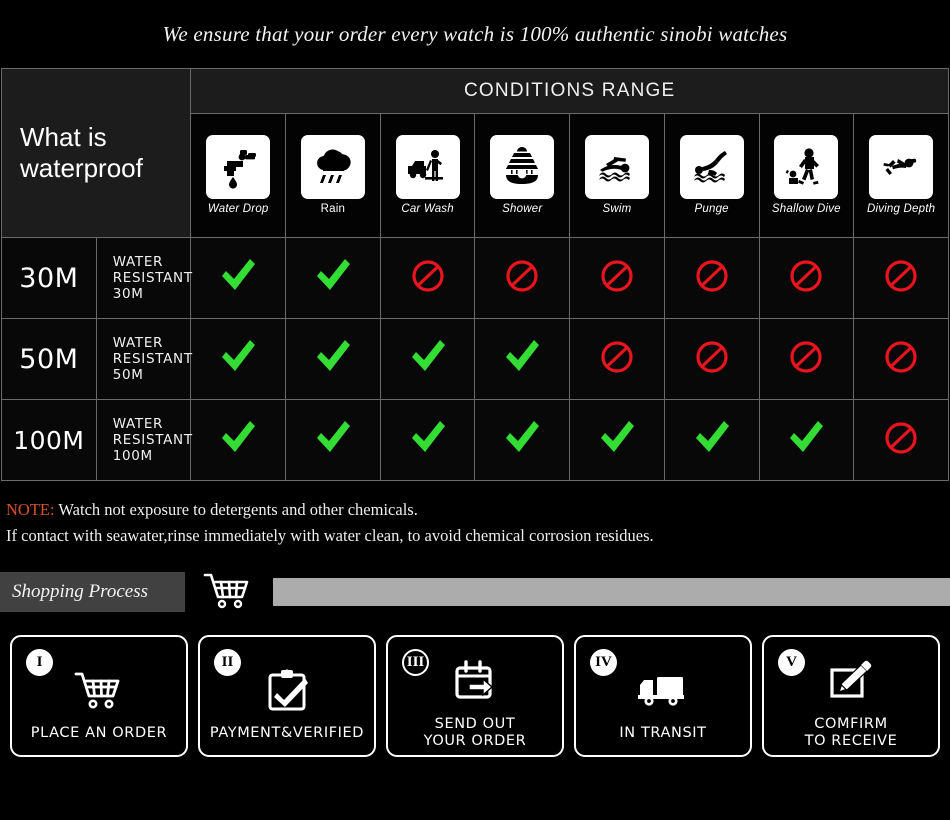  What do you see at coordinates (143, 440) in the screenshot?
I see `depth-description: WATER RESISTANT 100M` at bounding box center [143, 440].